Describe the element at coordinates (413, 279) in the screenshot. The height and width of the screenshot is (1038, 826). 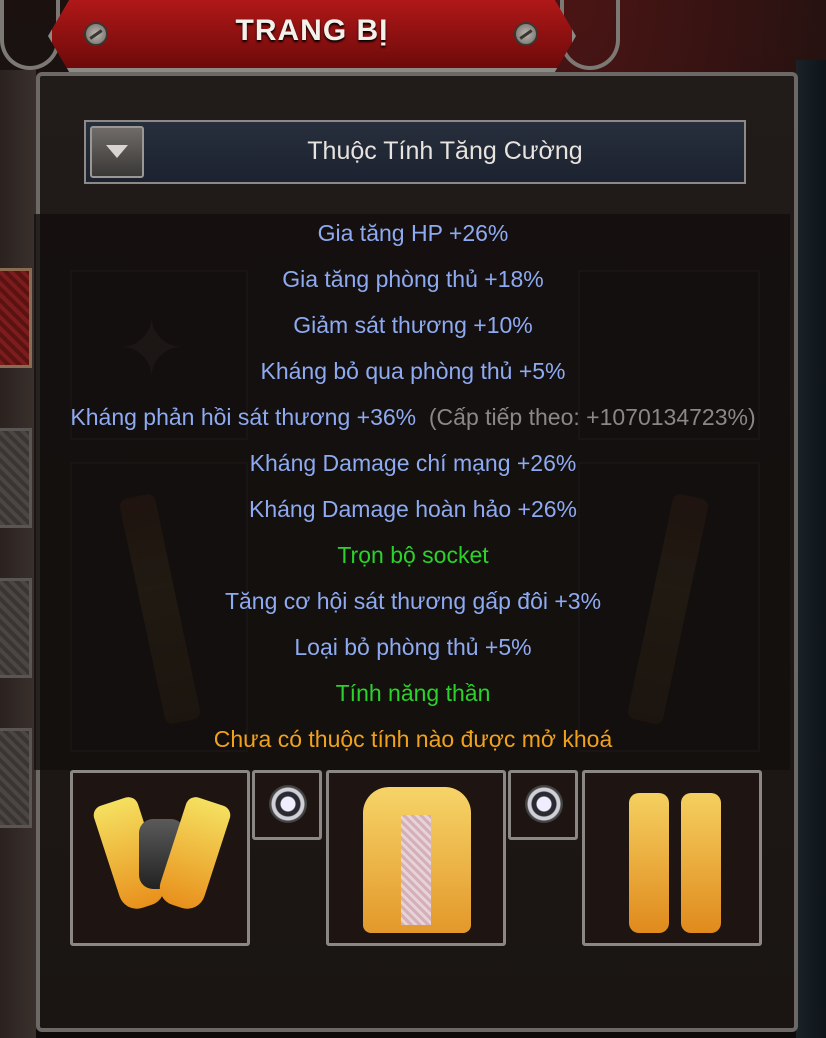
I see `attribute-line: Gia tăng phòng thủ +18%` at that location.